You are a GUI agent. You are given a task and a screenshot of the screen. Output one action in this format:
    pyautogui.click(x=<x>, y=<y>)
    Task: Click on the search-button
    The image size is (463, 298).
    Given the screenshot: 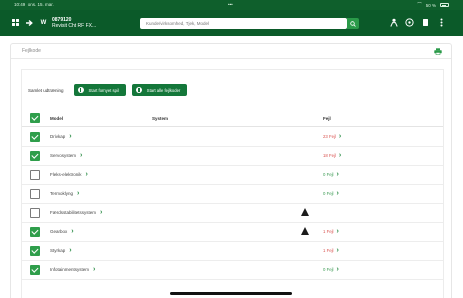 What is the action you would take?
    pyautogui.click(x=353, y=23)
    